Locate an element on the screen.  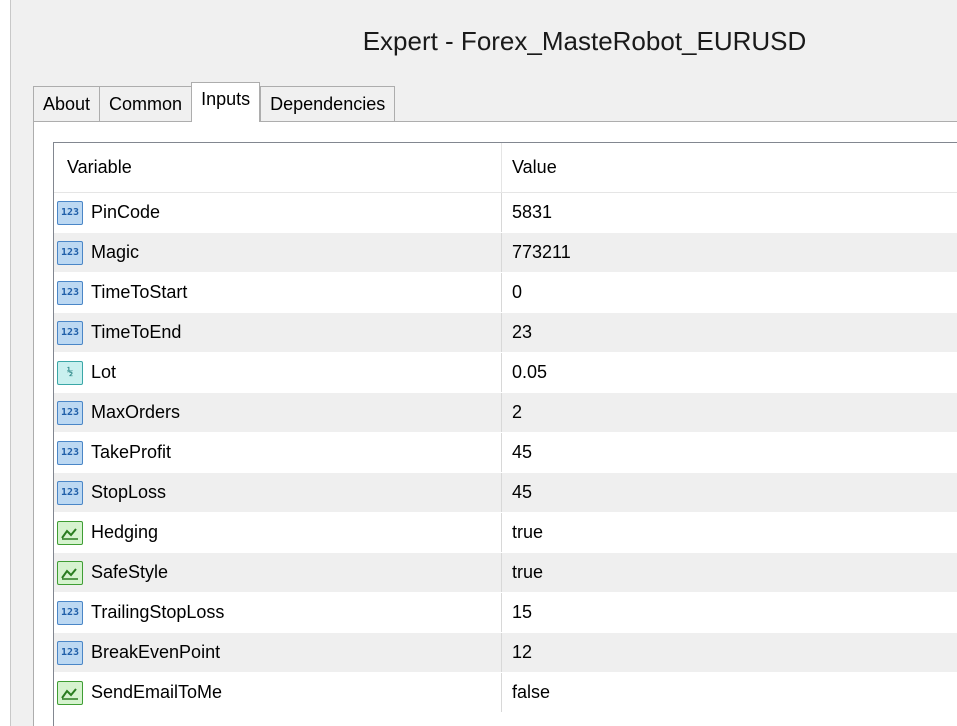
variable-cell: ½ Lot is located at coordinates (278, 372).